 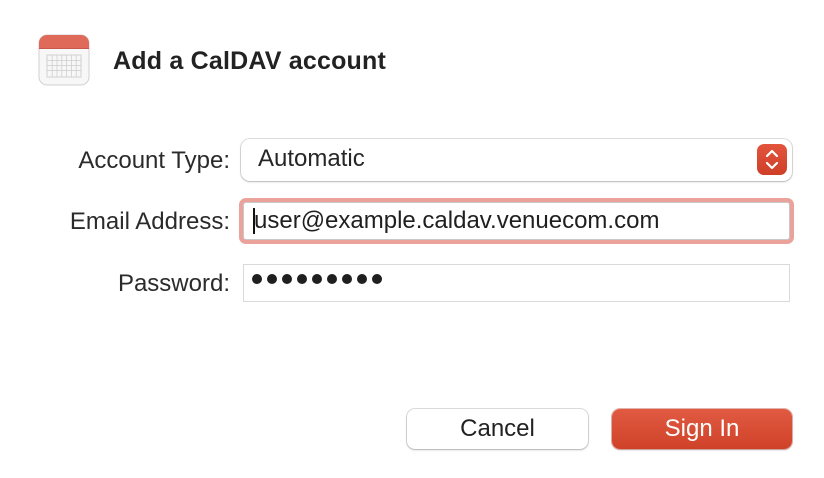 I want to click on password-mask, so click(x=317, y=279).